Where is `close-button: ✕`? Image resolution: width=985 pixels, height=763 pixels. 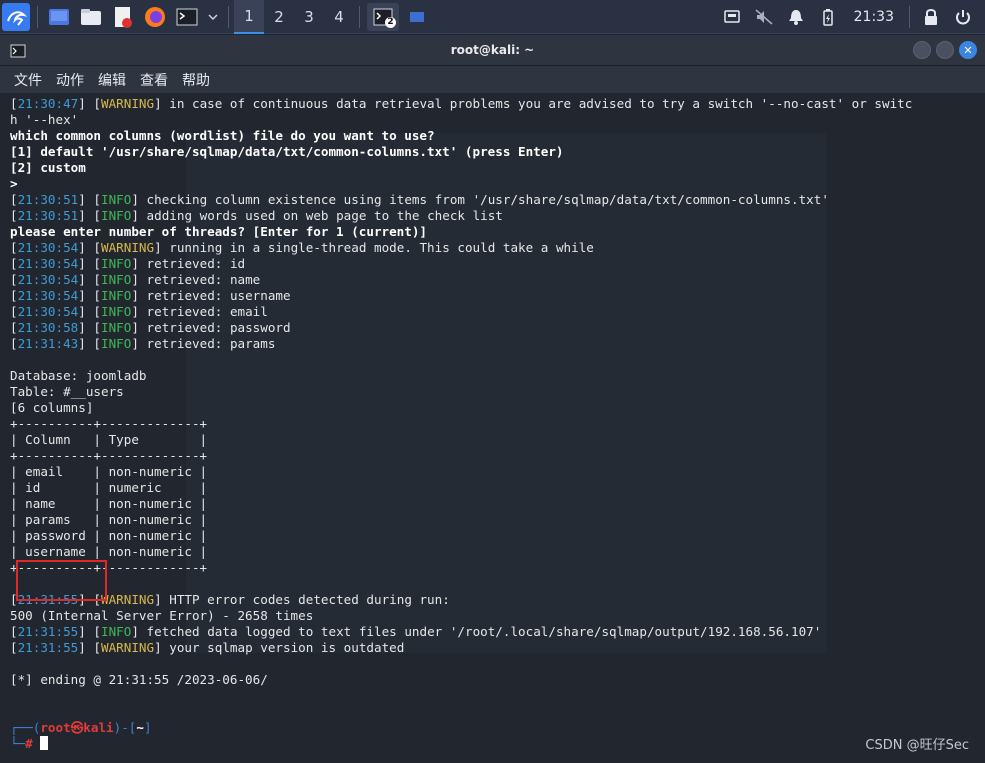 close-button: ✕ is located at coordinates (968, 50).